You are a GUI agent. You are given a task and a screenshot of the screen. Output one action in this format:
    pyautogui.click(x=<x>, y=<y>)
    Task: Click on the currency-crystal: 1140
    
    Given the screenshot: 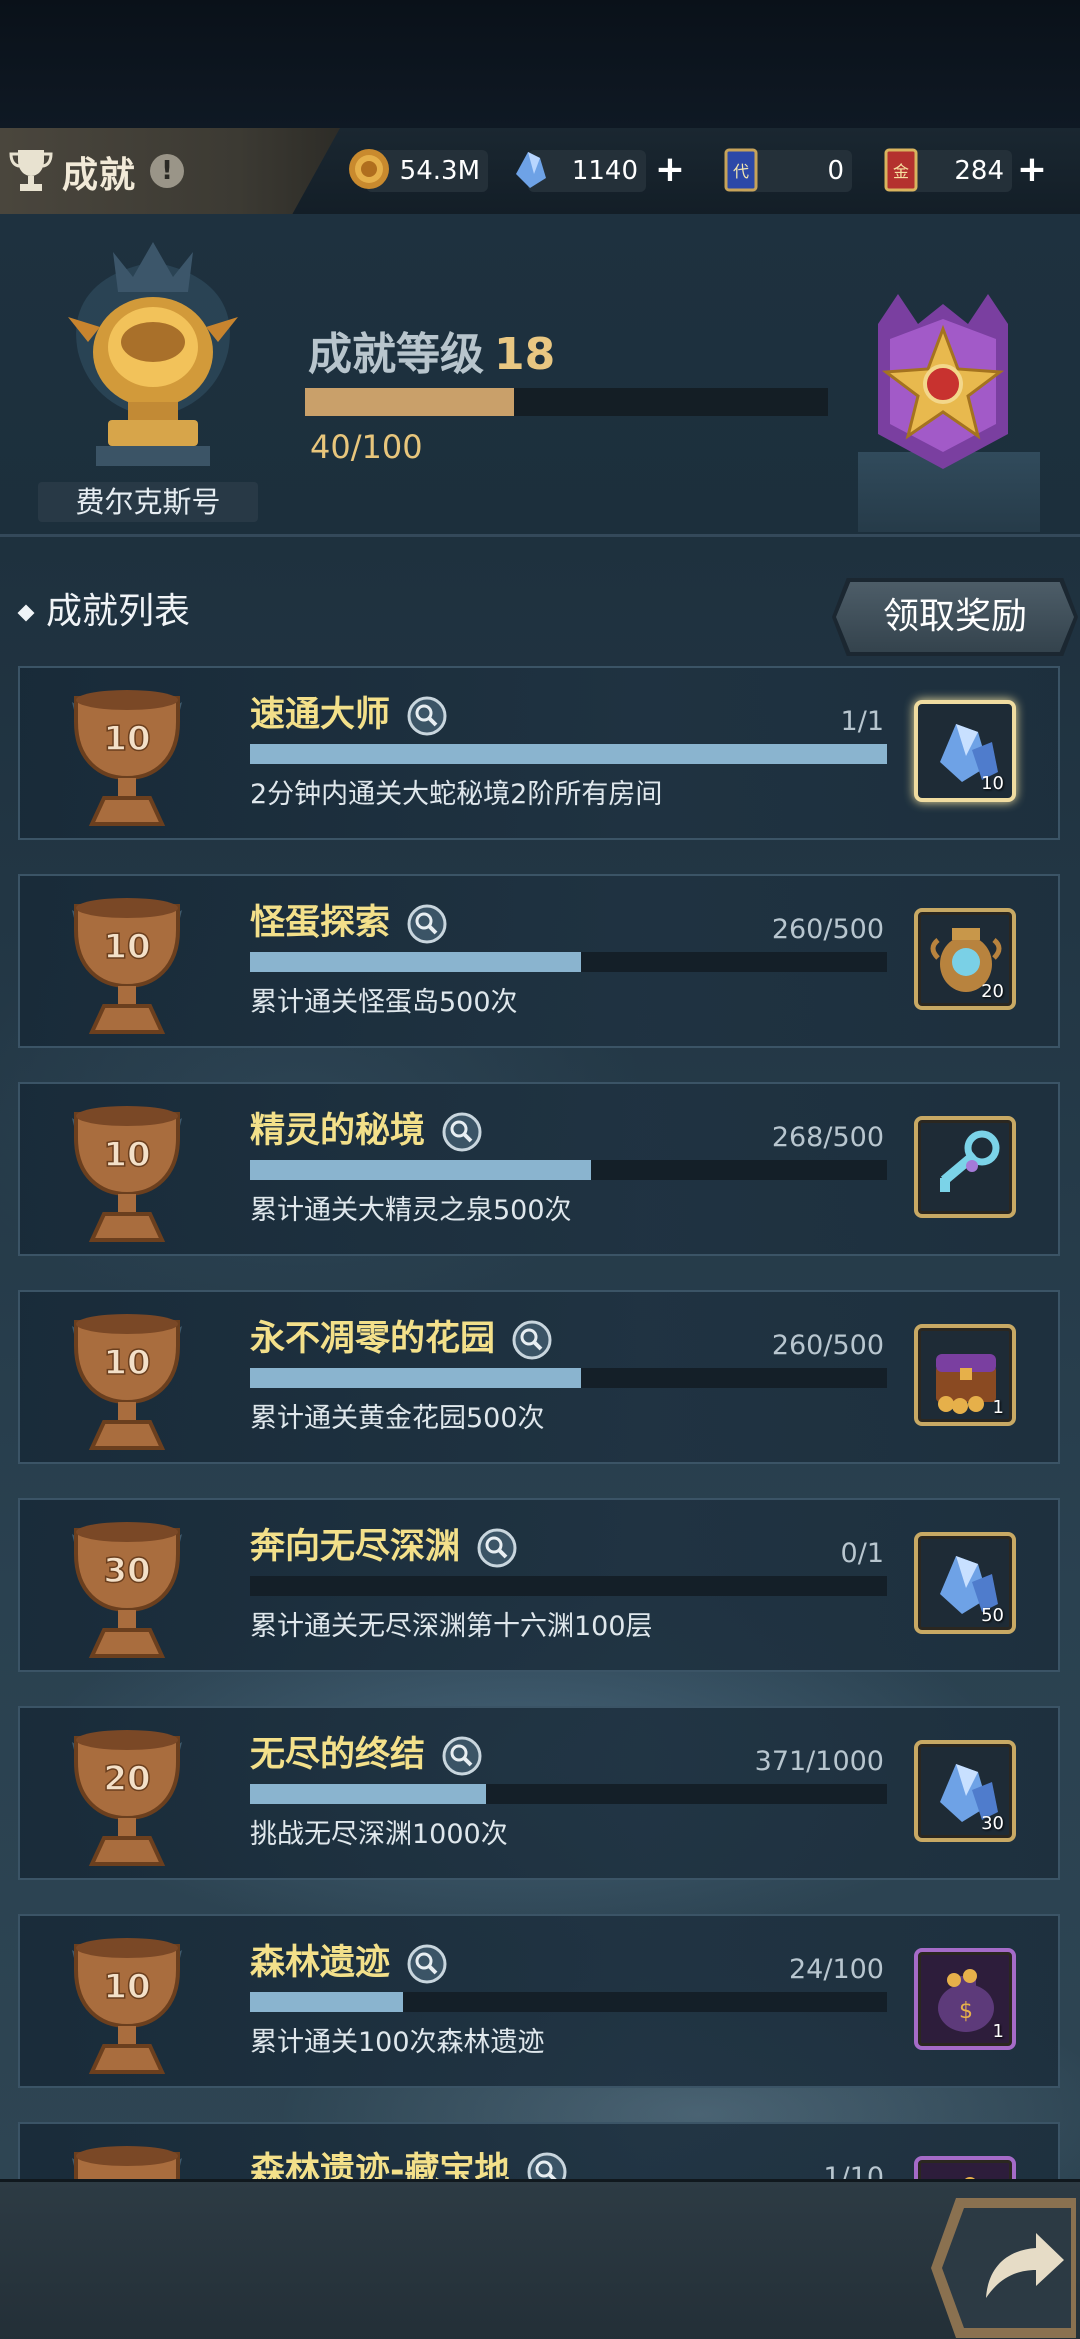 What is the action you would take?
    pyautogui.click(x=581, y=171)
    